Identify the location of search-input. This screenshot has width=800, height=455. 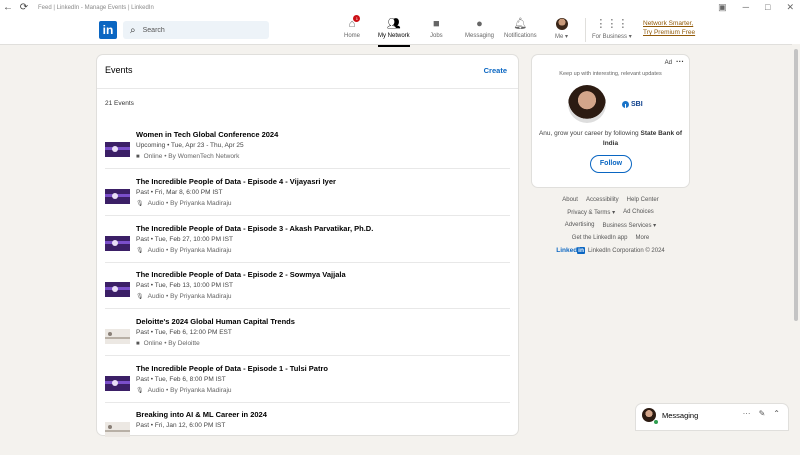
(197, 30).